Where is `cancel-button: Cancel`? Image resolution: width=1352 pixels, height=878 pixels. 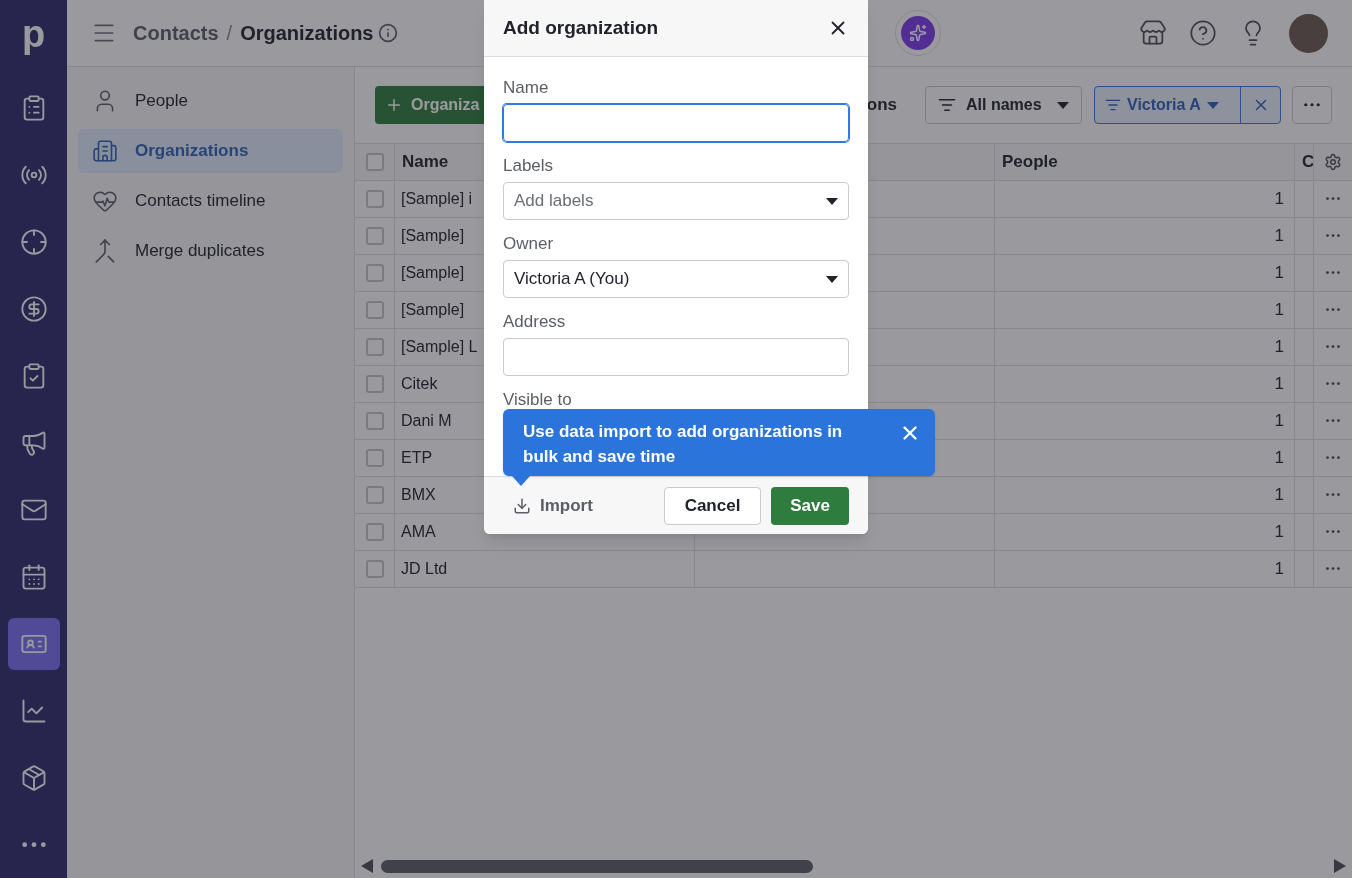
cancel-button: Cancel is located at coordinates (712, 505).